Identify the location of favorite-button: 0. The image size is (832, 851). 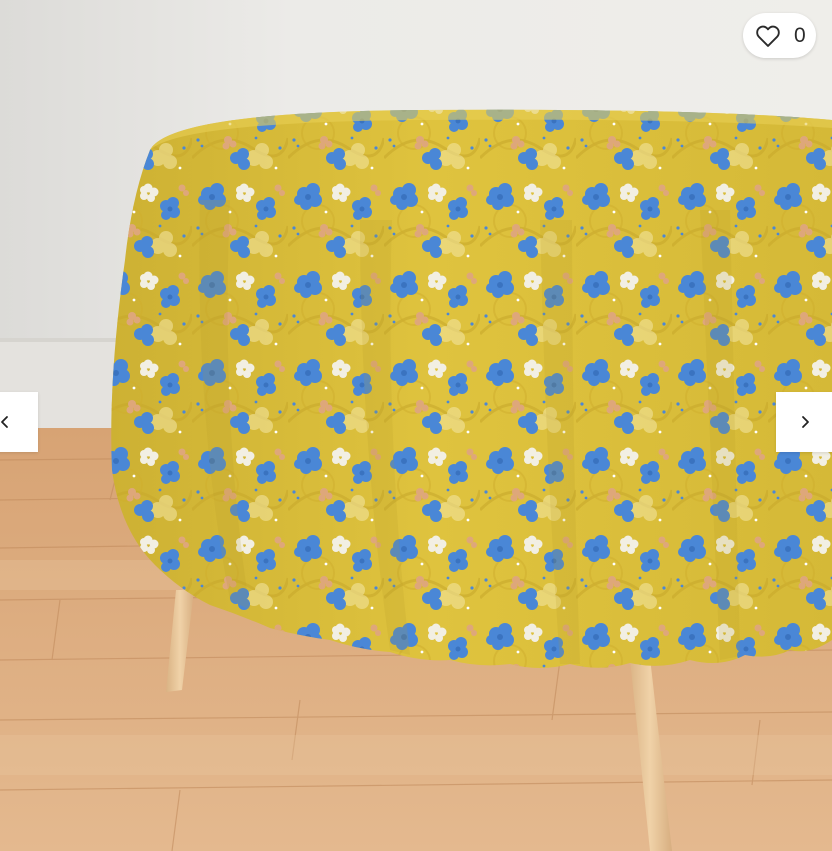
(779, 35).